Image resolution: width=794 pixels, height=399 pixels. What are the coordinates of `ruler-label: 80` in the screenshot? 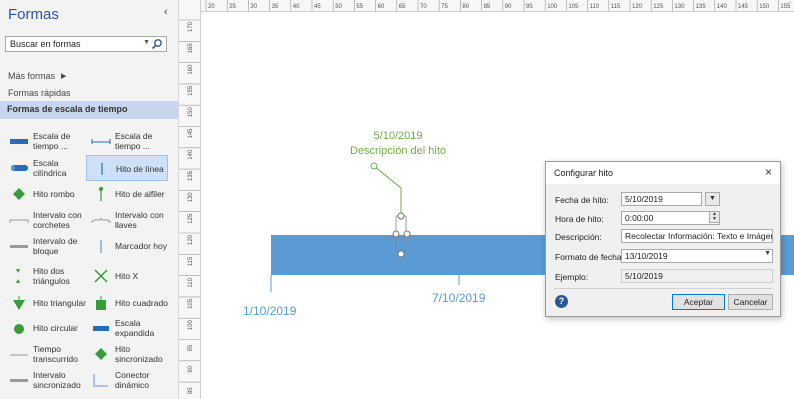 It's located at (465, 7).